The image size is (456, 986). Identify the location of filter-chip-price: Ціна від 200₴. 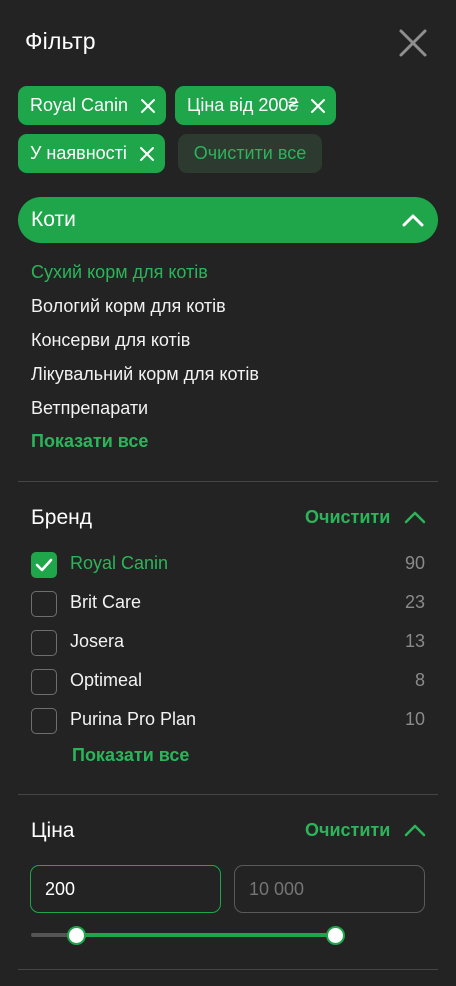
(256, 105).